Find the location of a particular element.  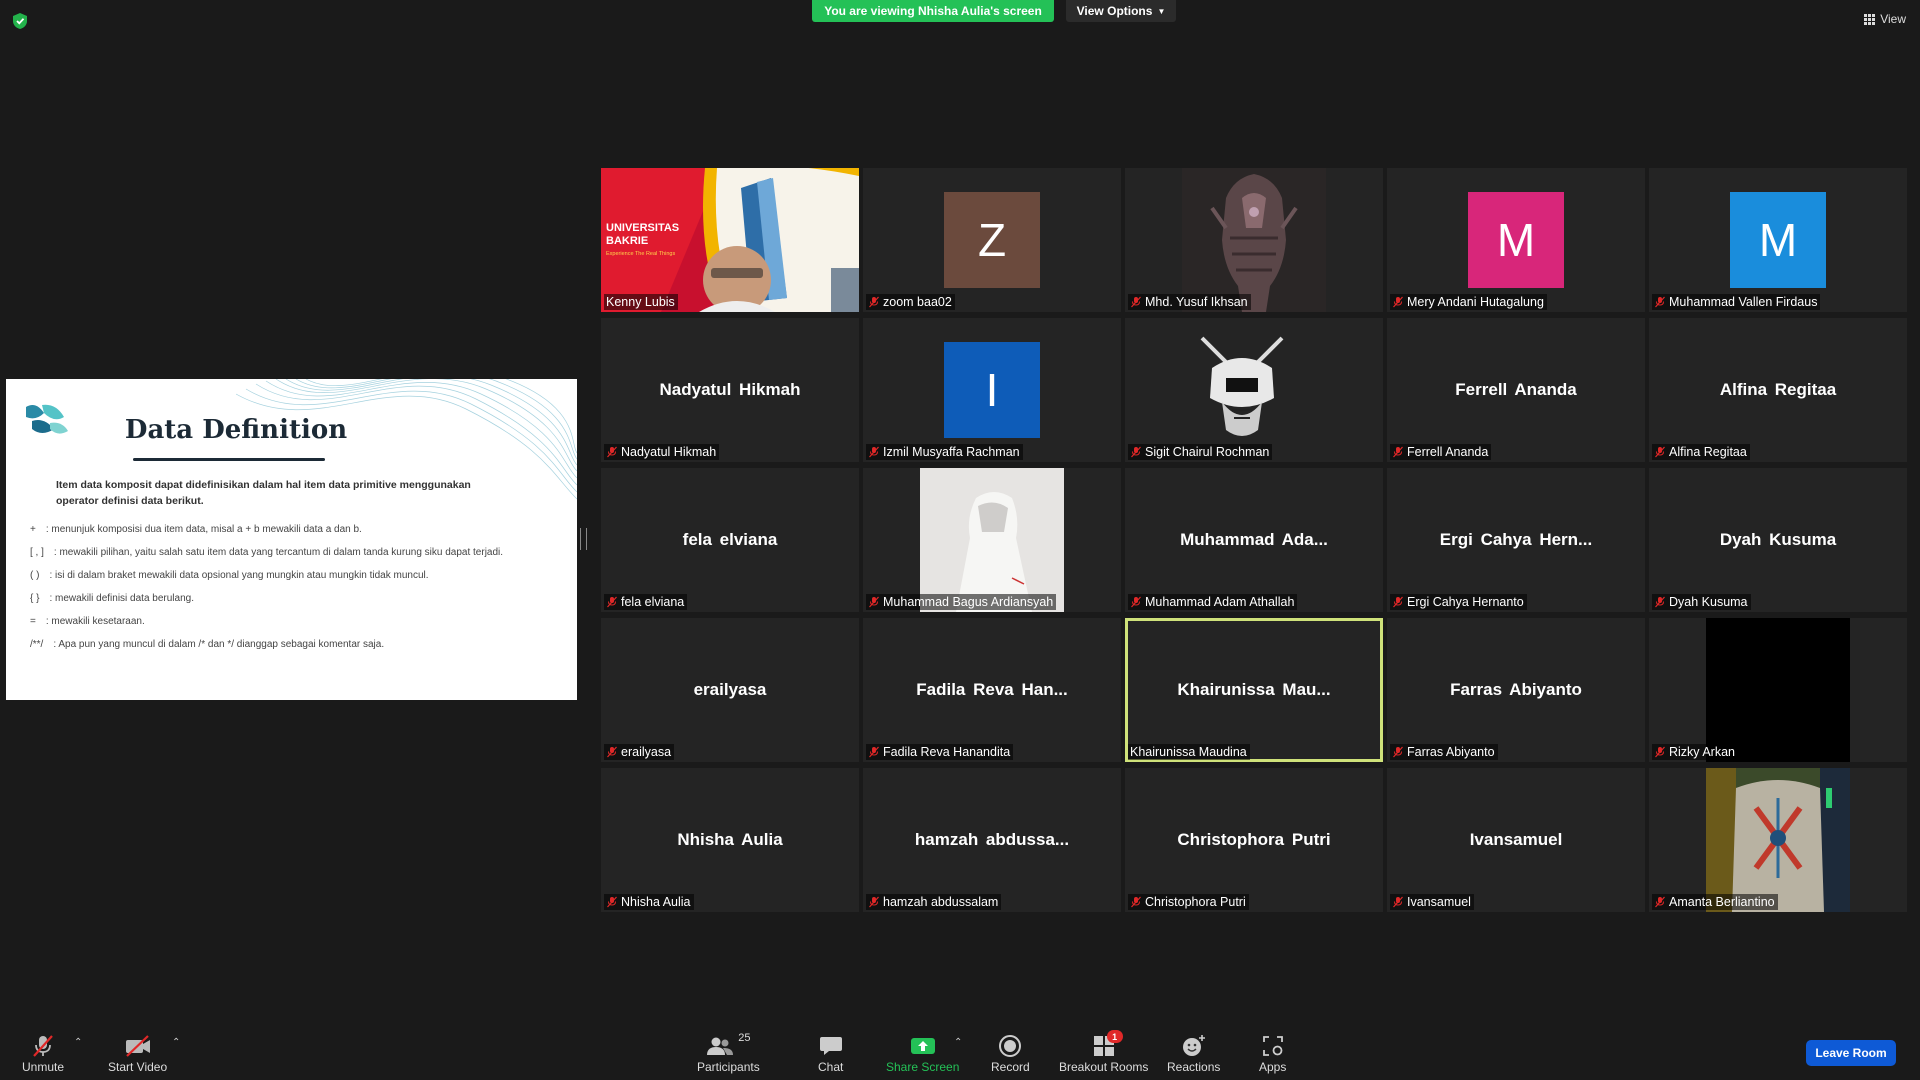

participant-name-label: Mery Andani Hutagalung is located at coordinates (1468, 302).